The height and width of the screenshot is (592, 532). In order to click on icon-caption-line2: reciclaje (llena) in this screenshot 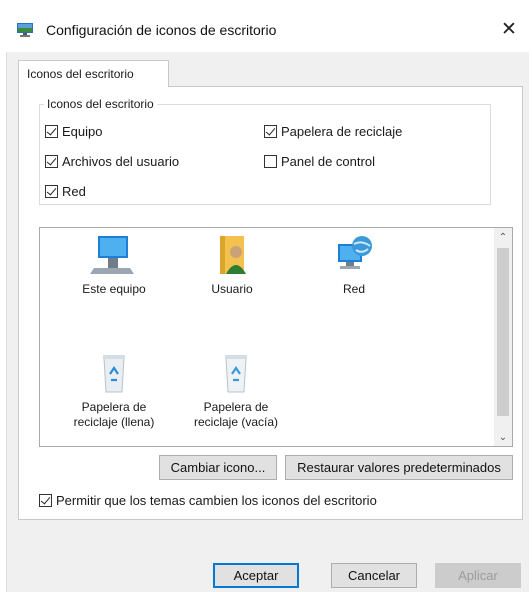, I will do `click(114, 422)`.